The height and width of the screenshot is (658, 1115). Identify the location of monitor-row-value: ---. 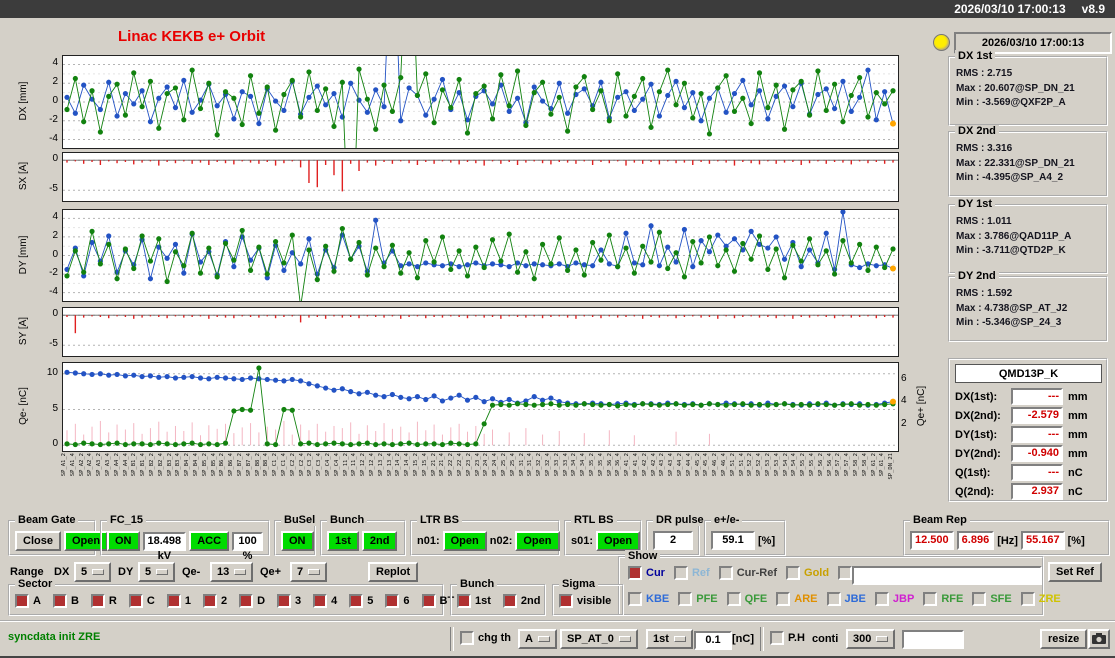
(1037, 396).